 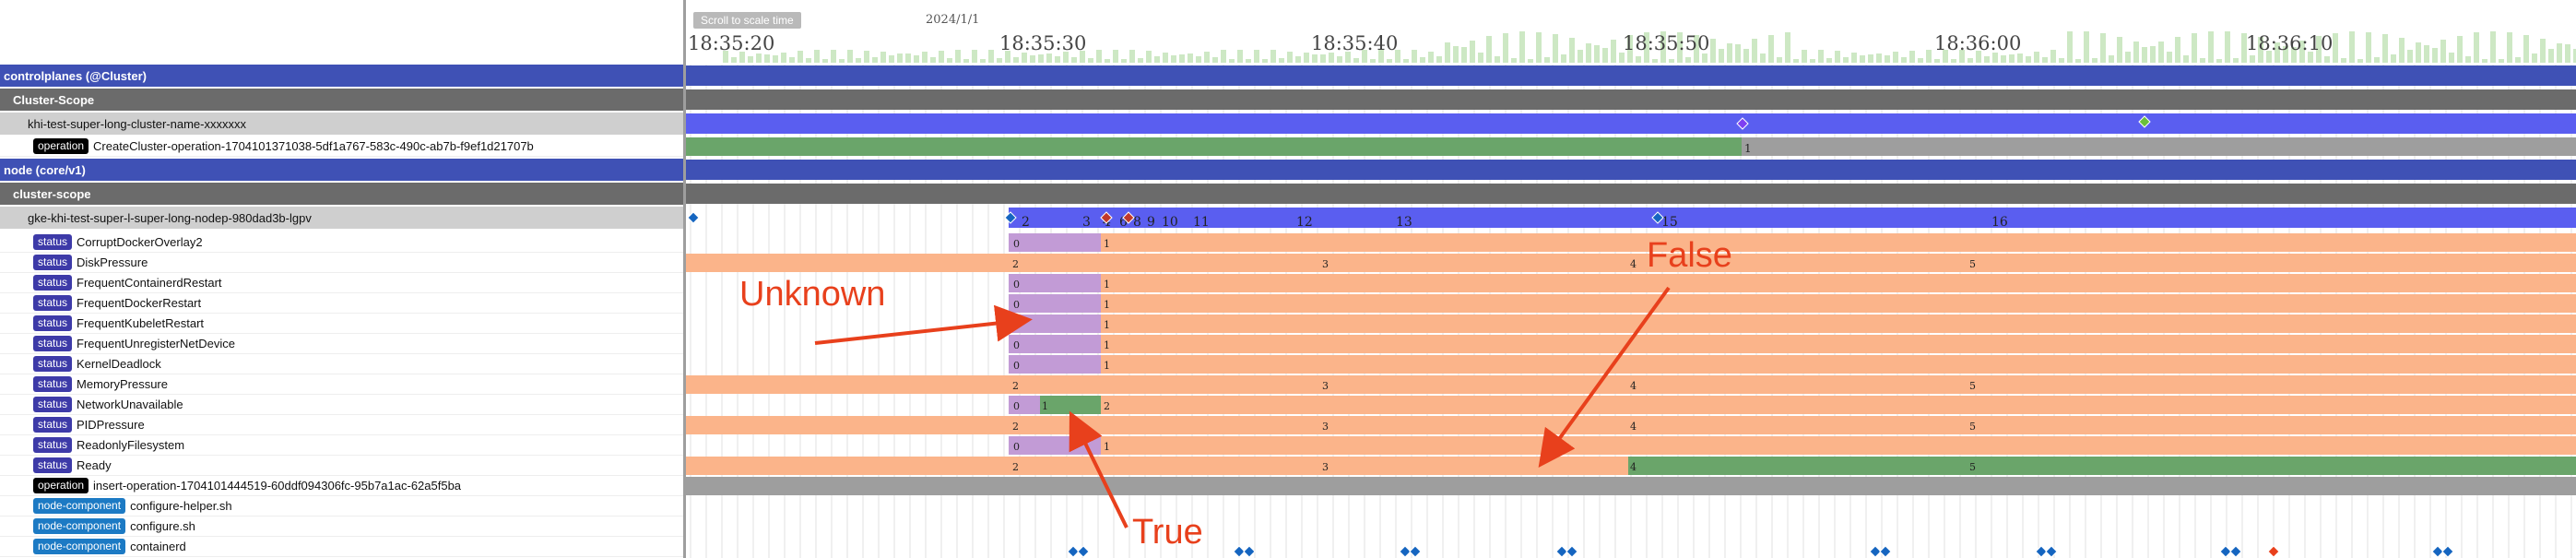 I want to click on tree-row-subresource: status DiskPressure, so click(x=341, y=263).